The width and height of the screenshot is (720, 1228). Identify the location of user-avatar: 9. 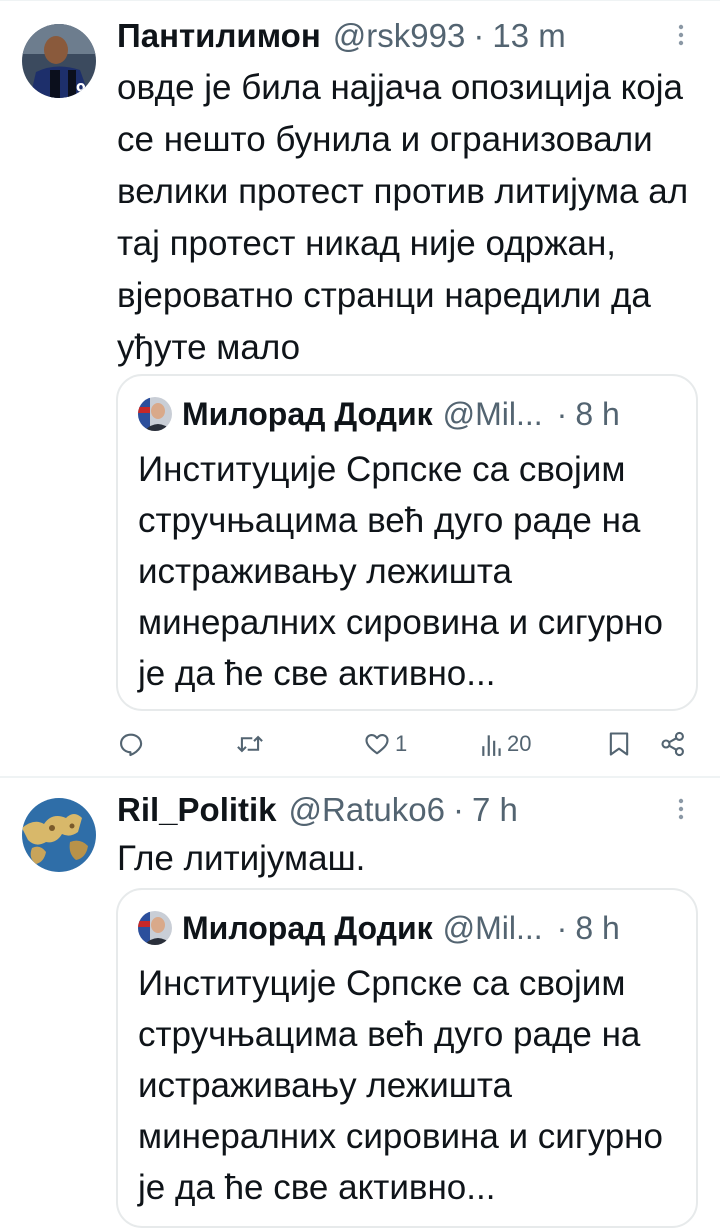
(59, 61).